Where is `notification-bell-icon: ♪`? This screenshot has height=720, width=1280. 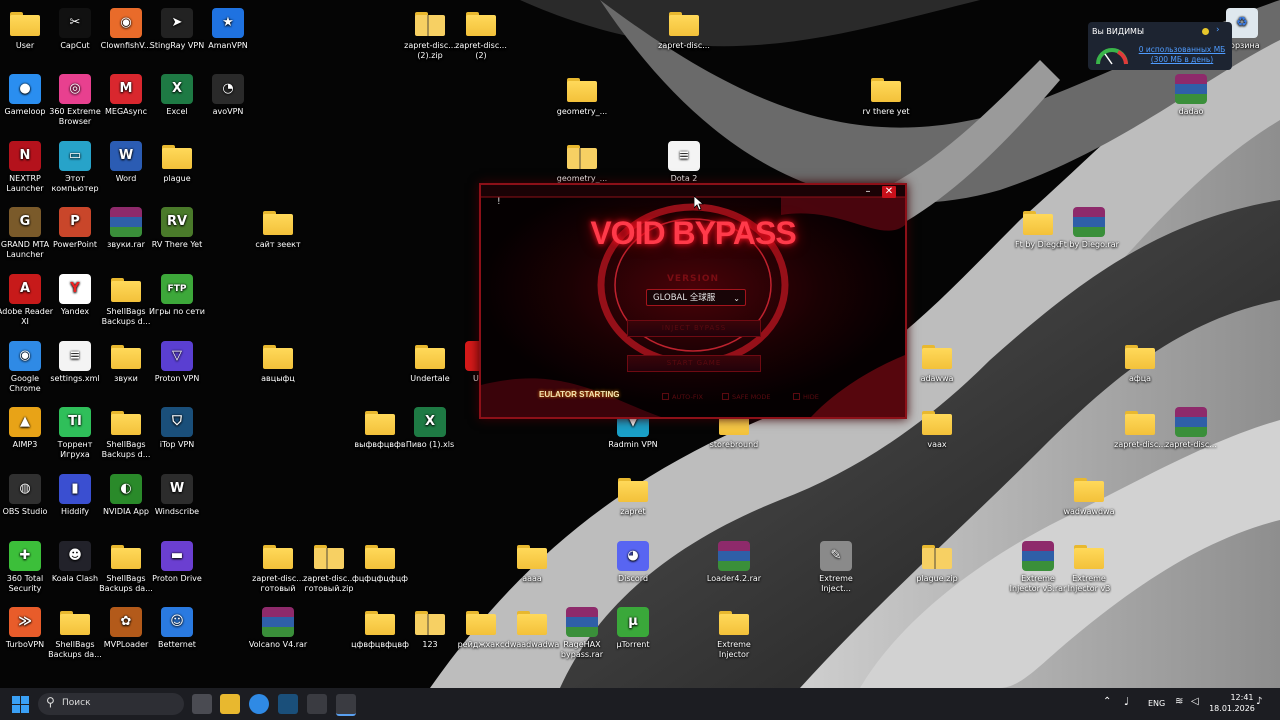
notification-bell-icon: ♪ is located at coordinates (1259, 701).